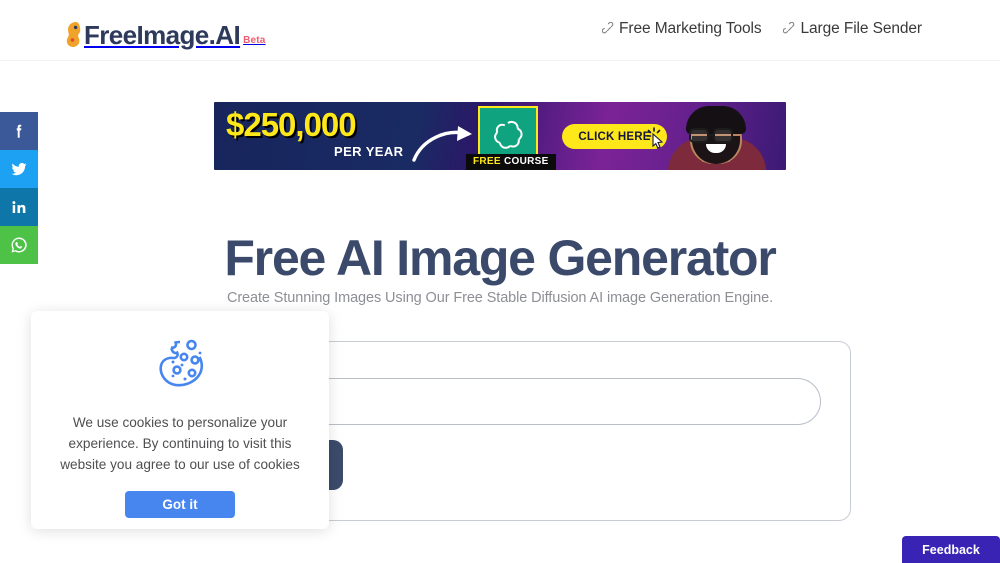  What do you see at coordinates (181, 363) in the screenshot?
I see `cookie-icon` at bounding box center [181, 363].